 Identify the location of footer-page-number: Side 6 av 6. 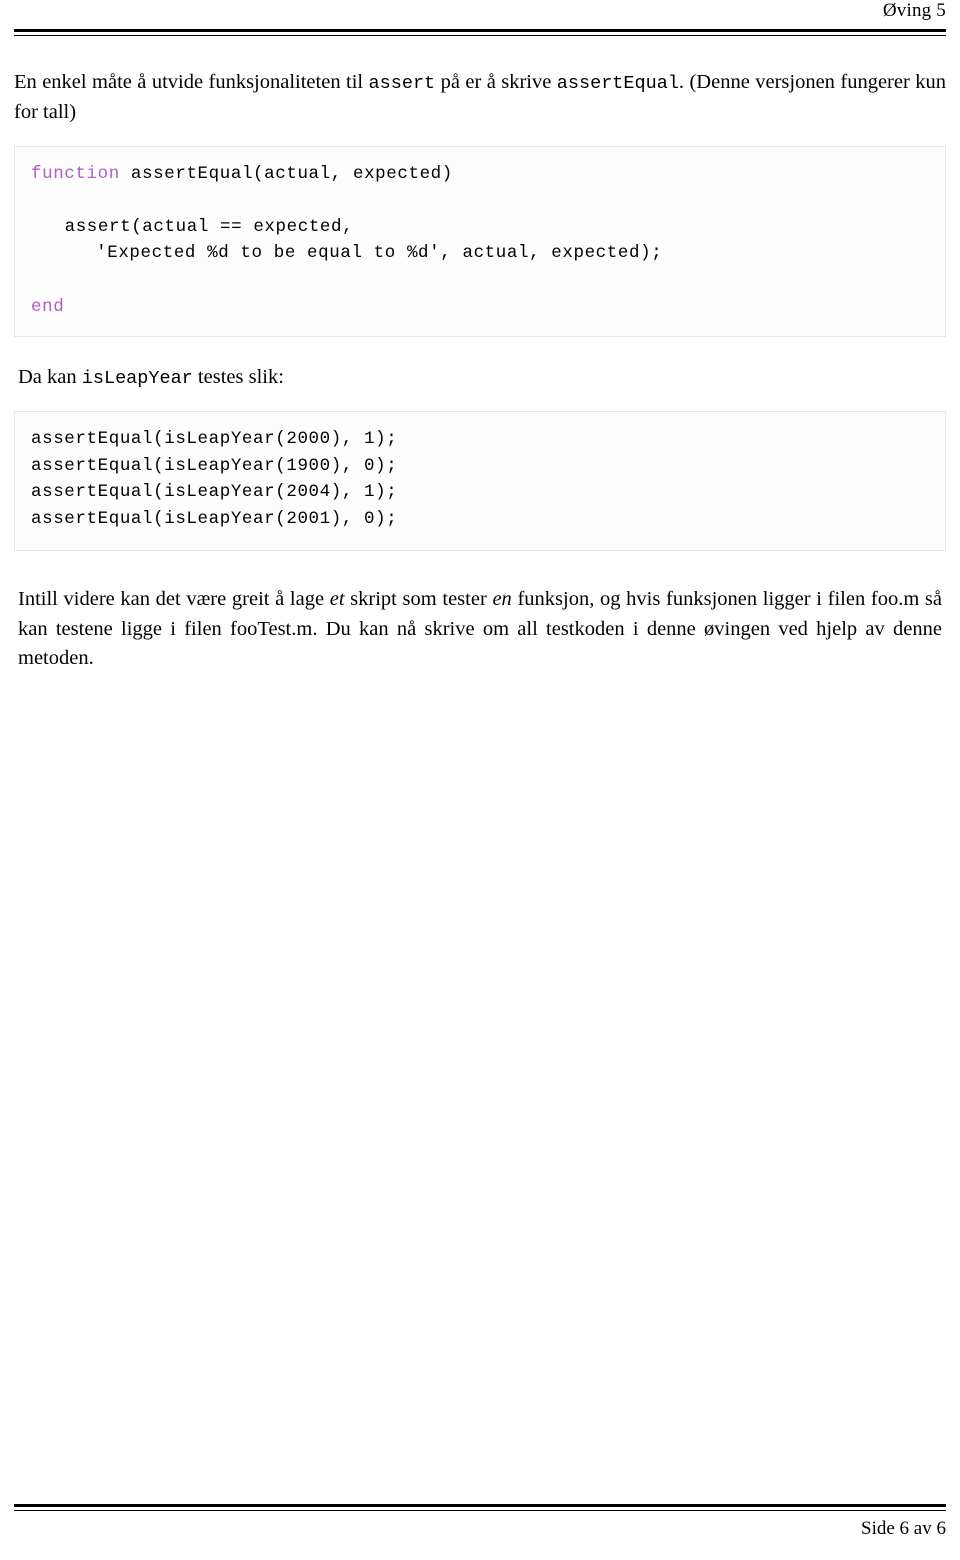
(903, 1528).